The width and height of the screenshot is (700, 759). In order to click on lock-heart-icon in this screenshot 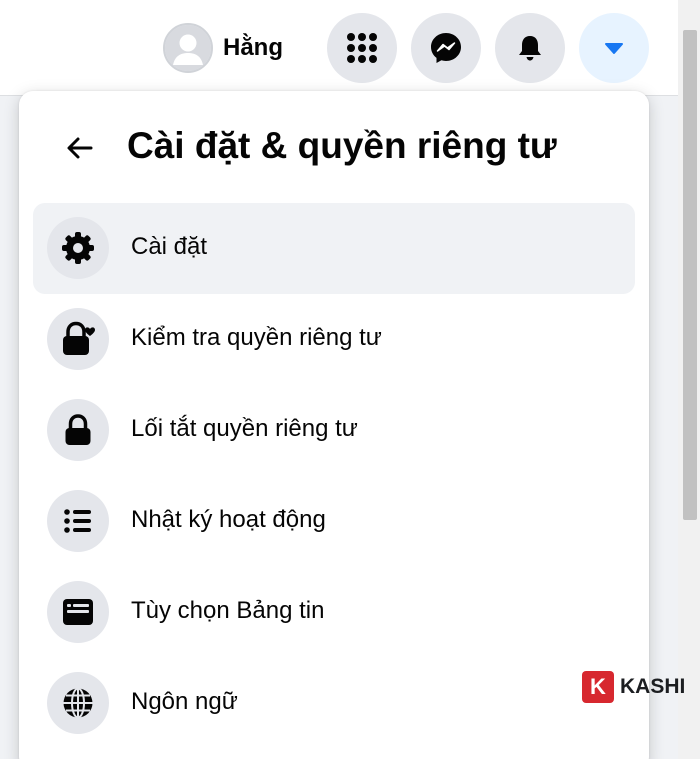, I will do `click(79, 338)`.